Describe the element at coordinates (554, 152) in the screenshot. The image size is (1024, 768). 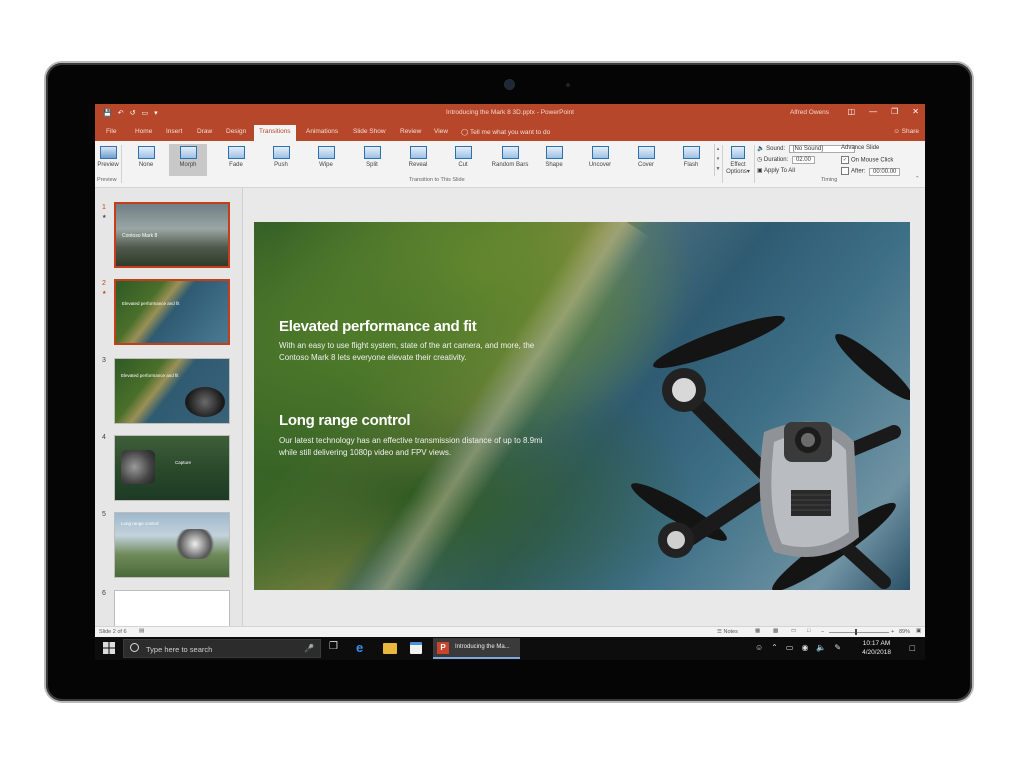
I see `transition-shape-icon` at that location.